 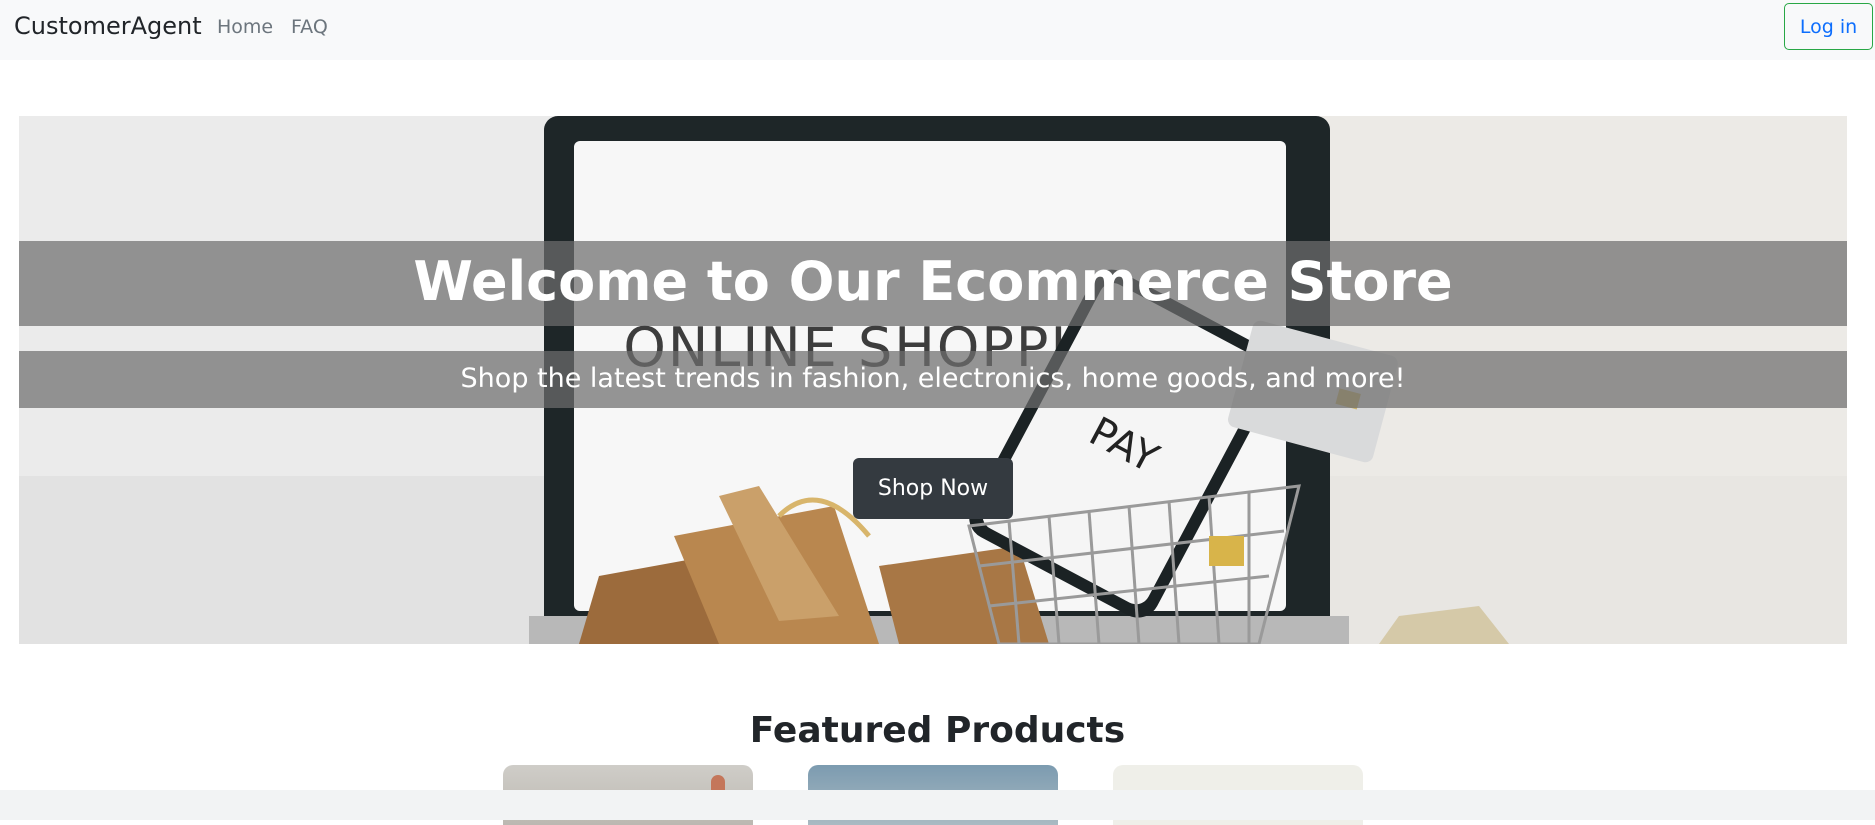 I want to click on nav-link-home: Home, so click(x=245, y=27).